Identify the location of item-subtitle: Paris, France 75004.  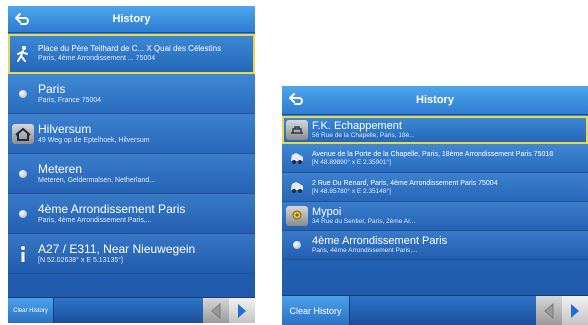
(70, 100).